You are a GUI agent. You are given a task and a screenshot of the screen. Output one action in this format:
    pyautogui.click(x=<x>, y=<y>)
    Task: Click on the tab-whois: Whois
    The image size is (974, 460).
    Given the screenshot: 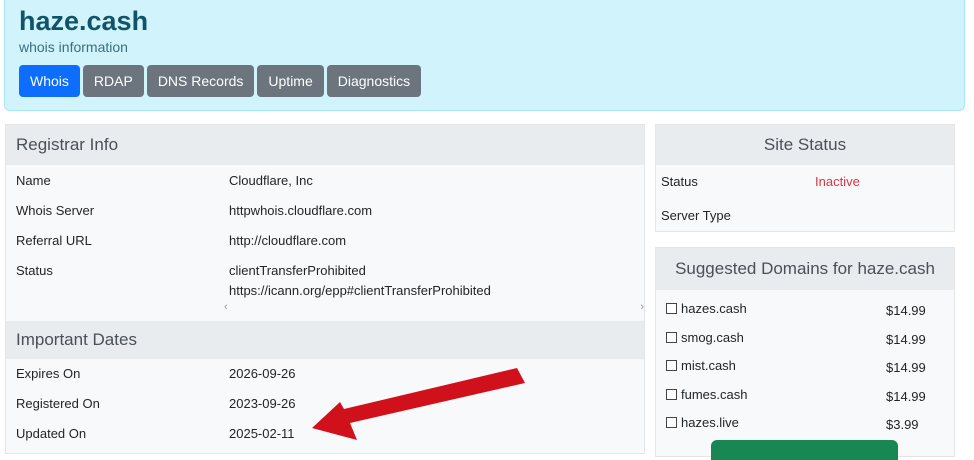 What is the action you would take?
    pyautogui.click(x=49, y=81)
    